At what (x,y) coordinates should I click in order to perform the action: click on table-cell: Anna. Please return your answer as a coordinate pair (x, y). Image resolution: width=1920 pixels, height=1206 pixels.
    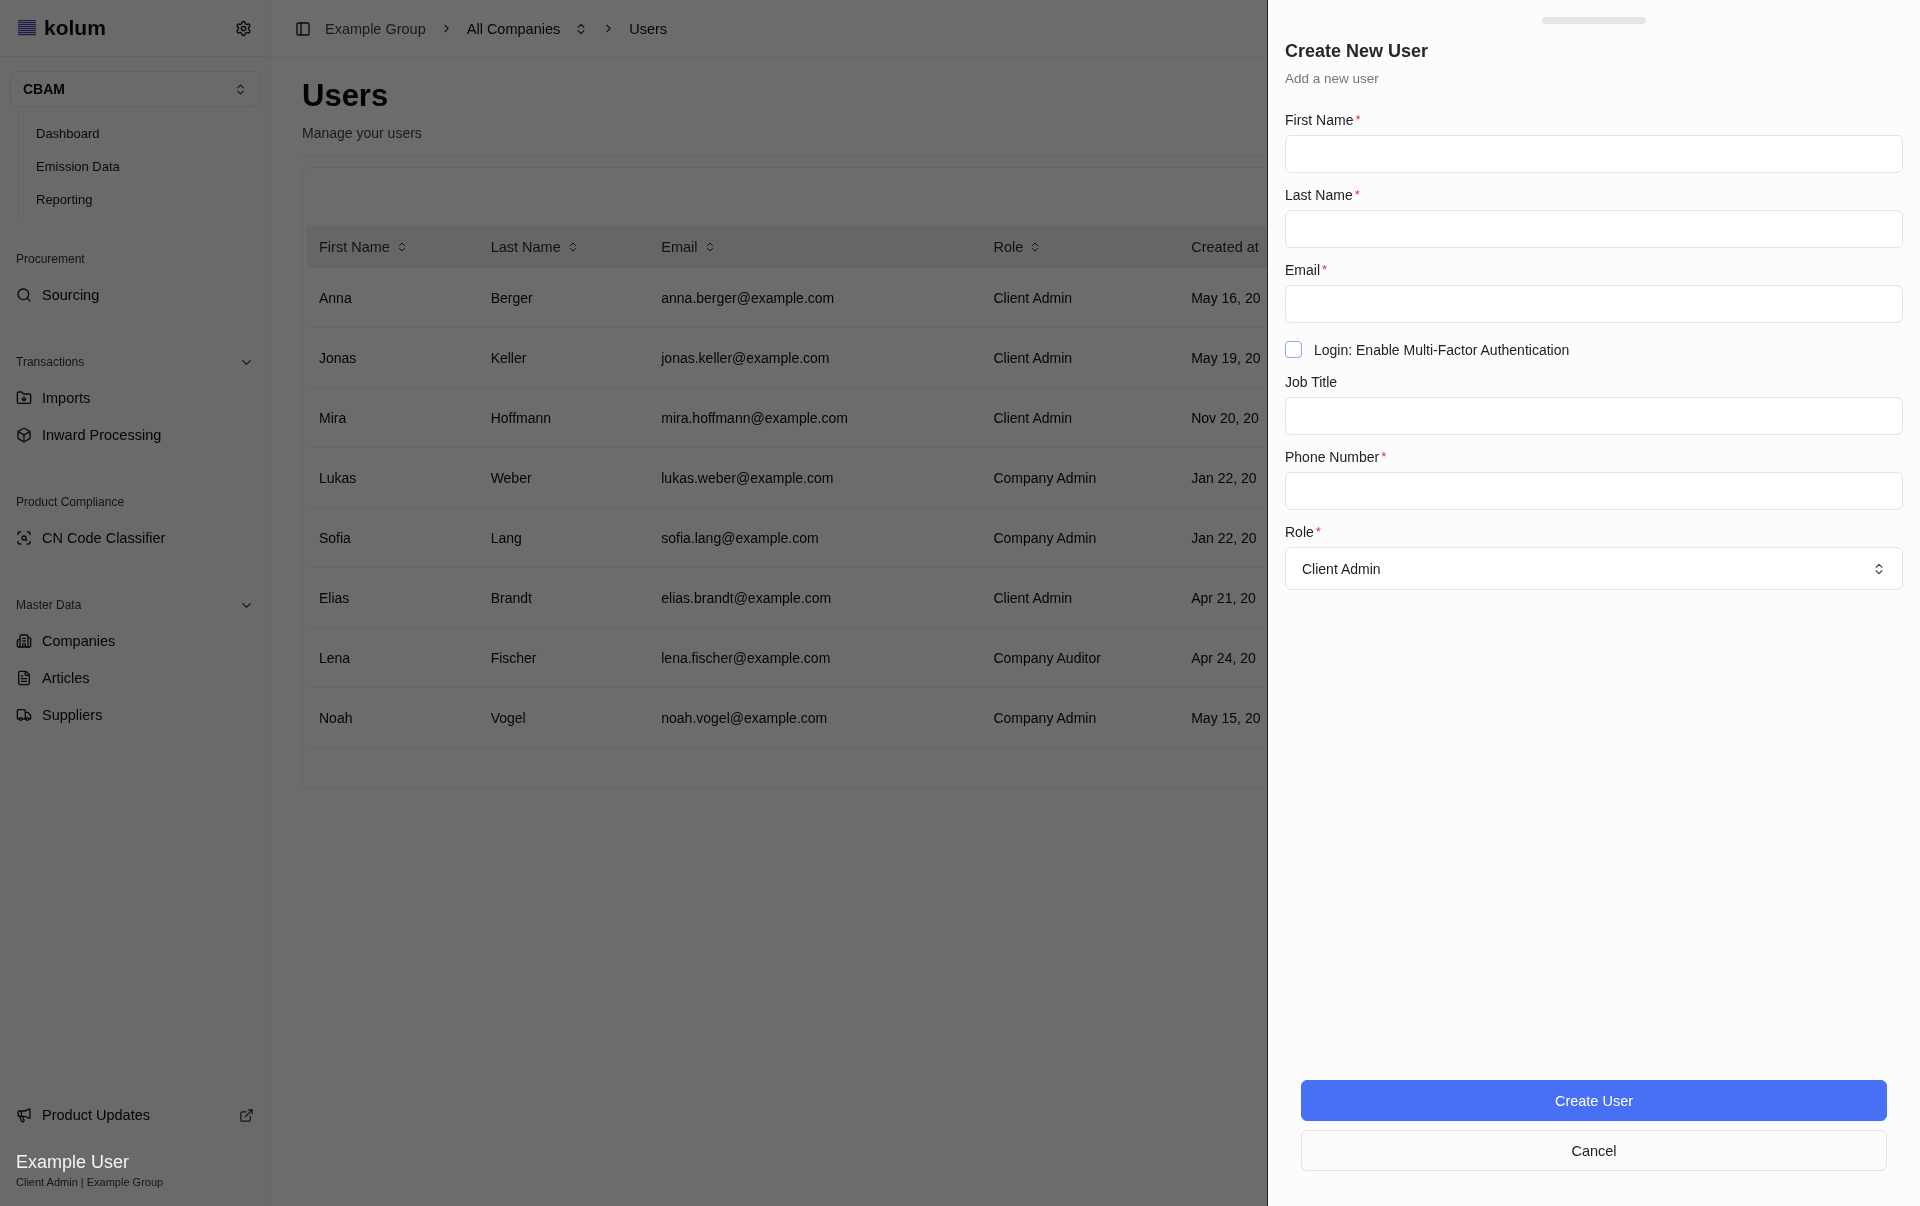
    Looking at the image, I should click on (393, 298).